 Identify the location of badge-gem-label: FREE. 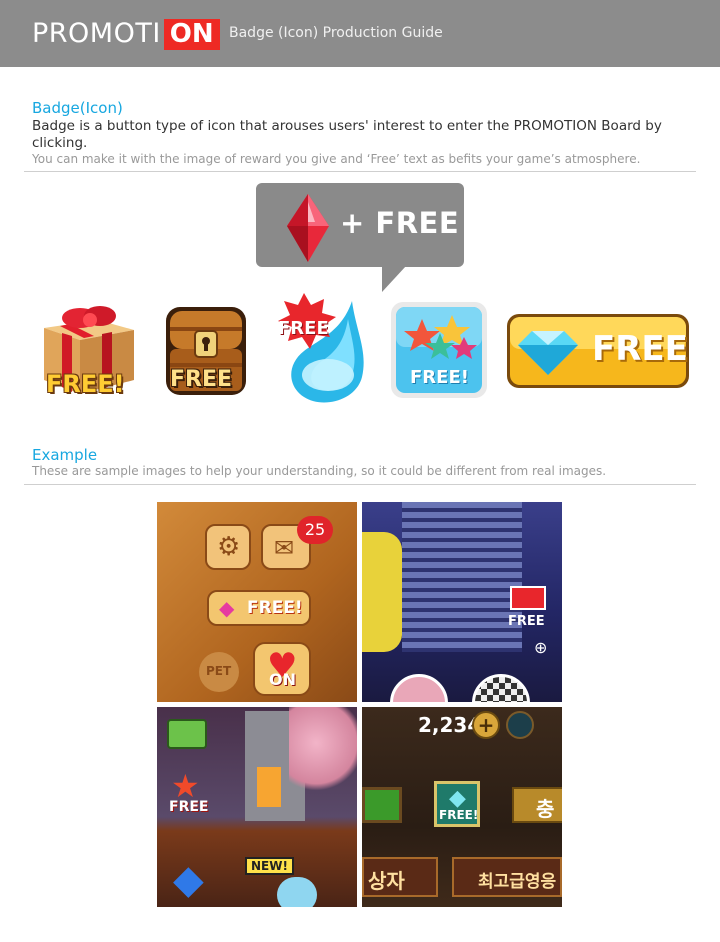
(303, 328).